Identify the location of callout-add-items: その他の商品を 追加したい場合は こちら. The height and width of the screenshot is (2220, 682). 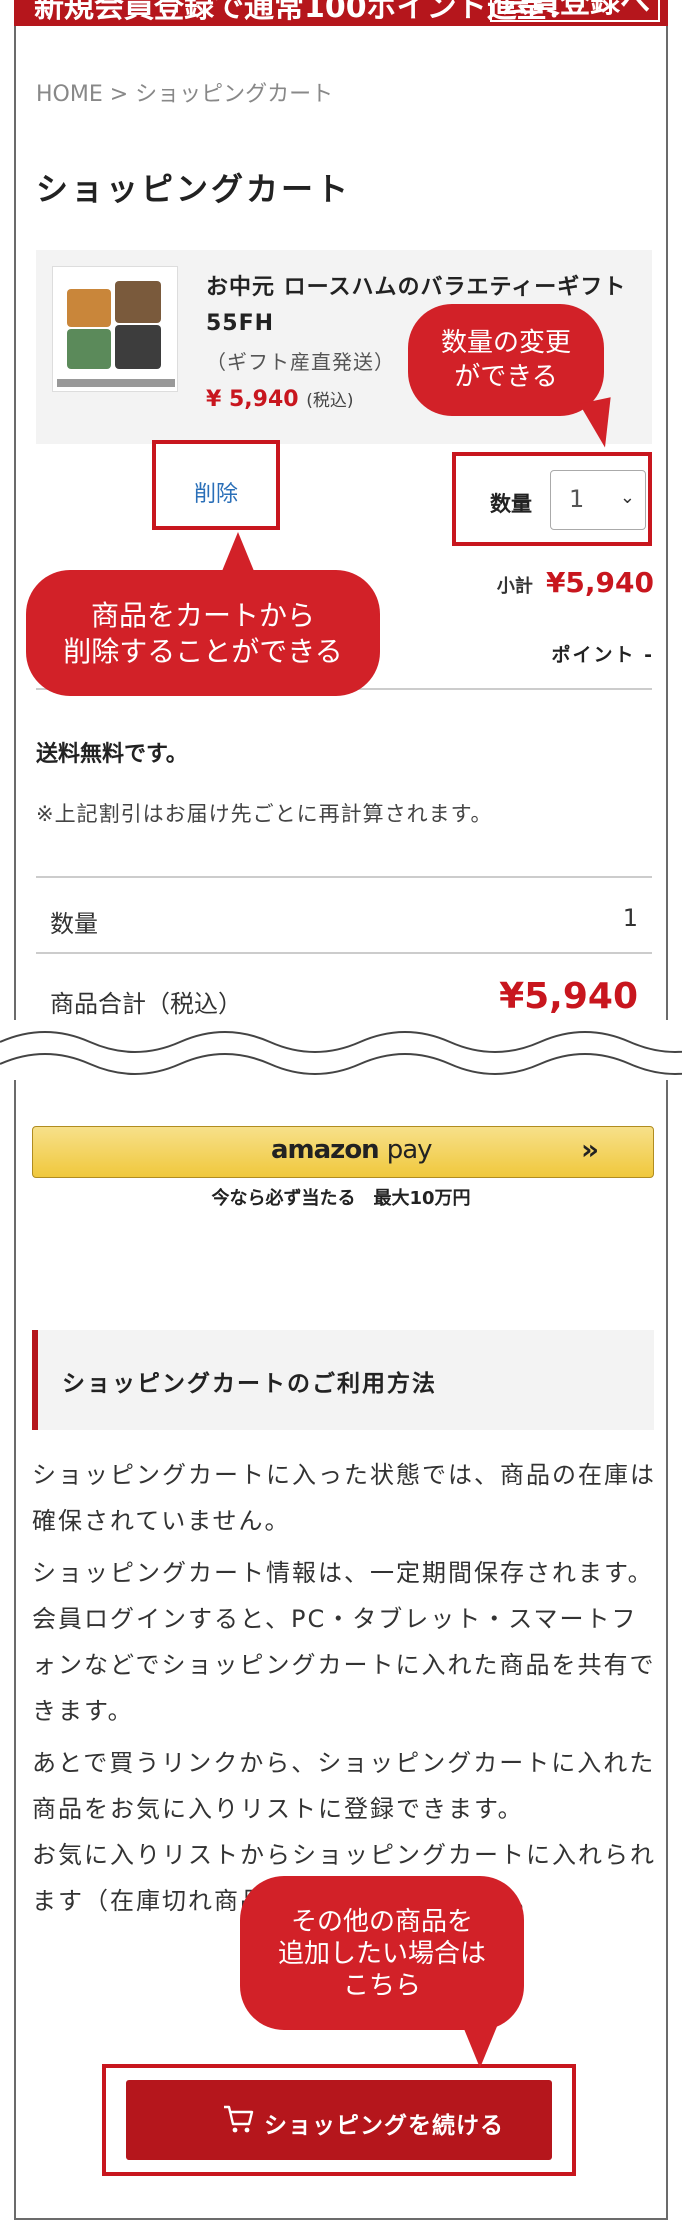
(382, 1953).